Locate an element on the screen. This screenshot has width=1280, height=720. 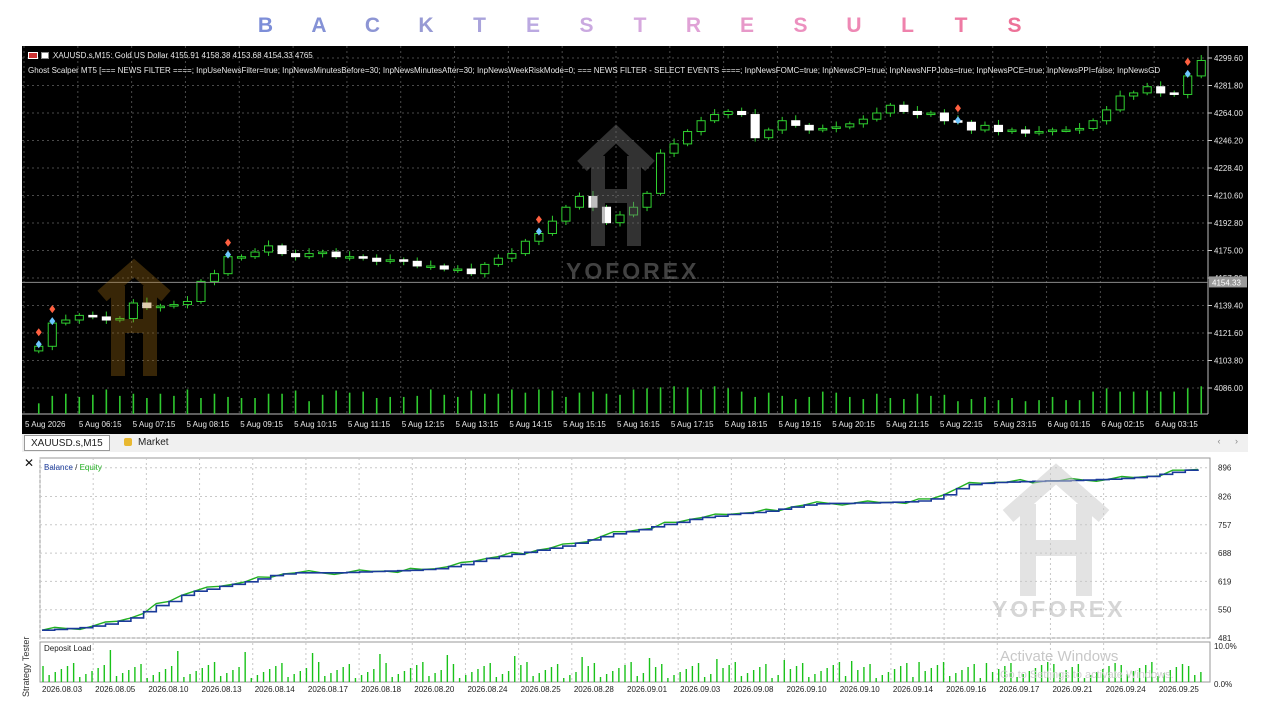
tab-scroll-arrows: ‹ › is located at coordinates (1231, 441).